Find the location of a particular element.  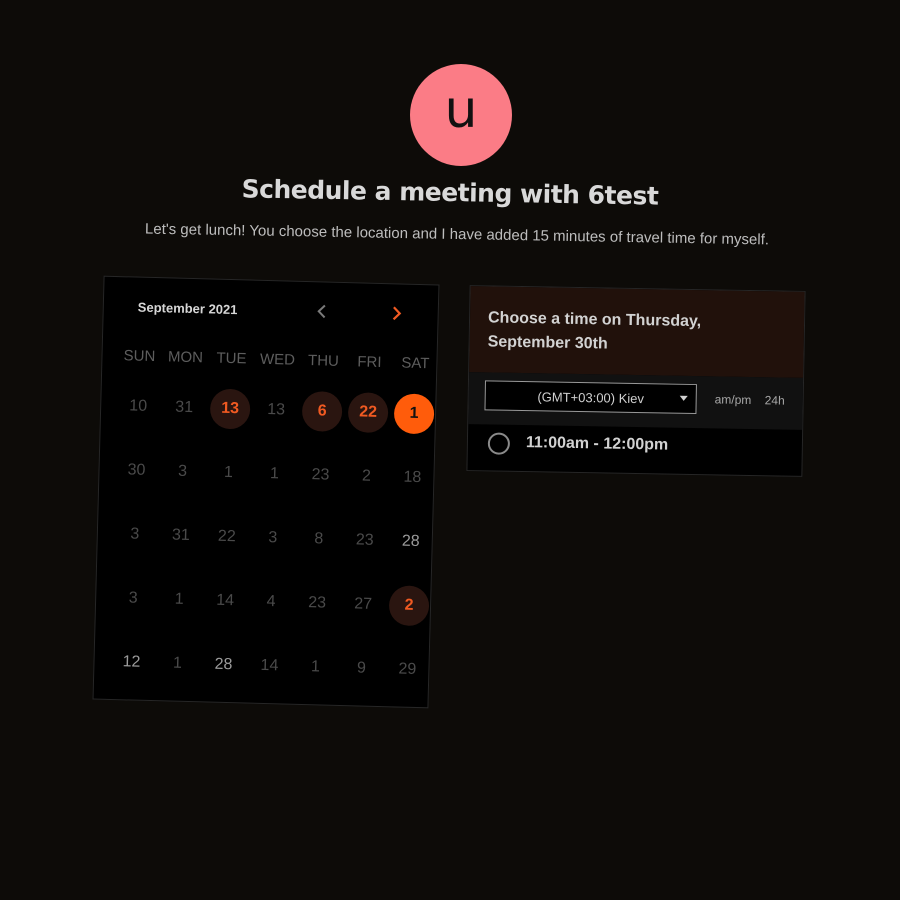

calendar-day-label: 27 is located at coordinates (363, 604).